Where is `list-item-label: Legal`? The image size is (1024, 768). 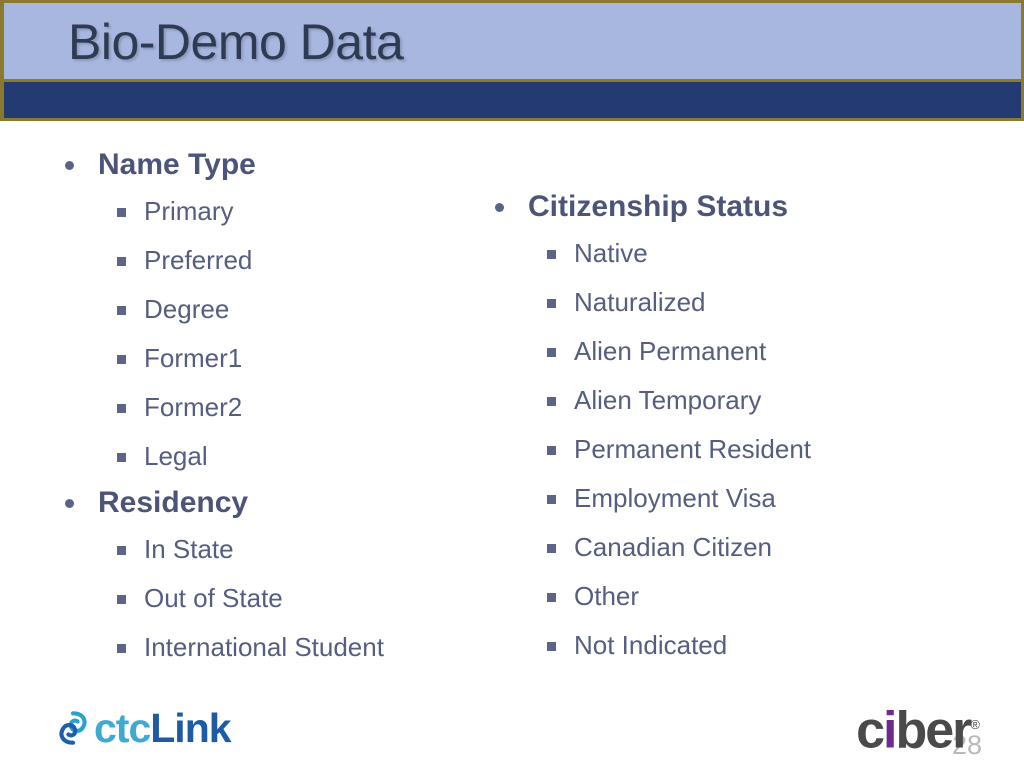 list-item-label: Legal is located at coordinates (176, 456).